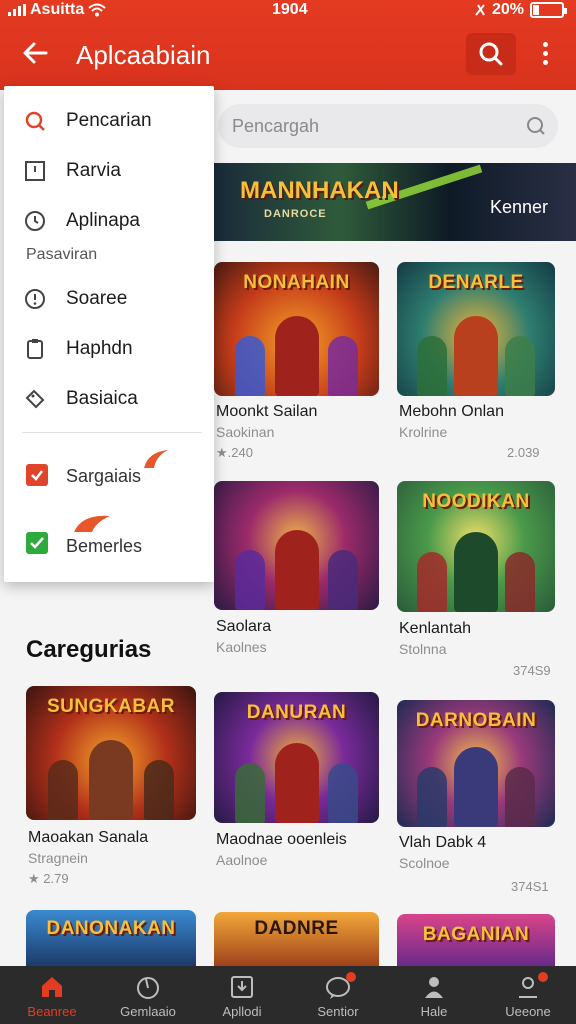 This screenshot has height=1024, width=576. What do you see at coordinates (476, 329) in the screenshot?
I see `game-thumbnail: DENARLE` at bounding box center [476, 329].